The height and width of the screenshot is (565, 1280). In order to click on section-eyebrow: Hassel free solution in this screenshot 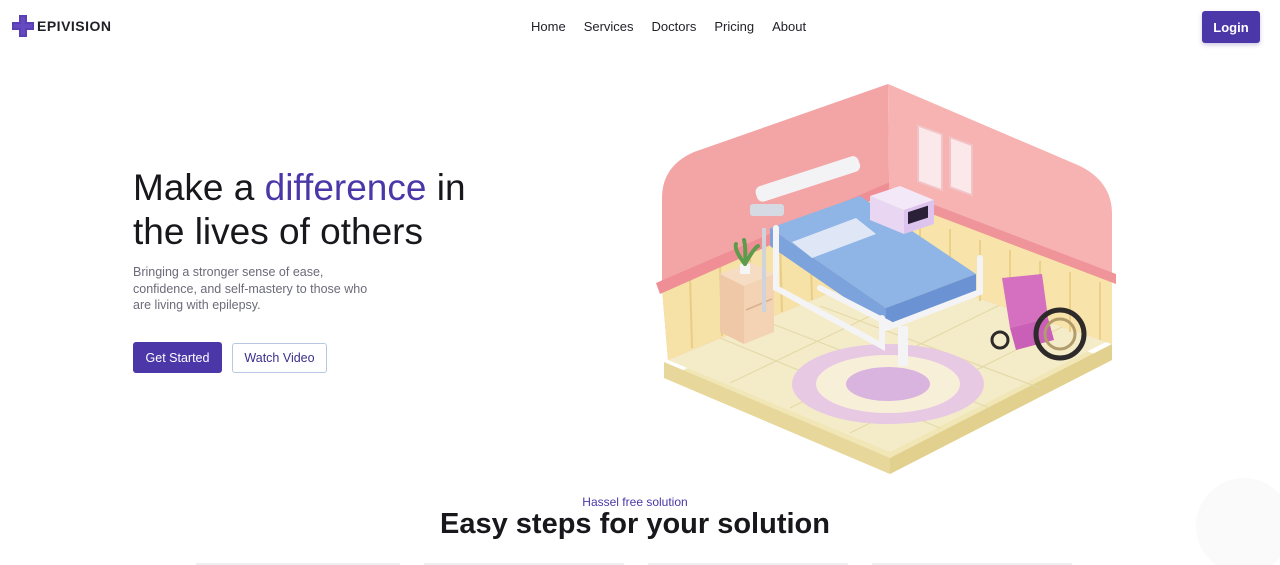, I will do `click(635, 502)`.